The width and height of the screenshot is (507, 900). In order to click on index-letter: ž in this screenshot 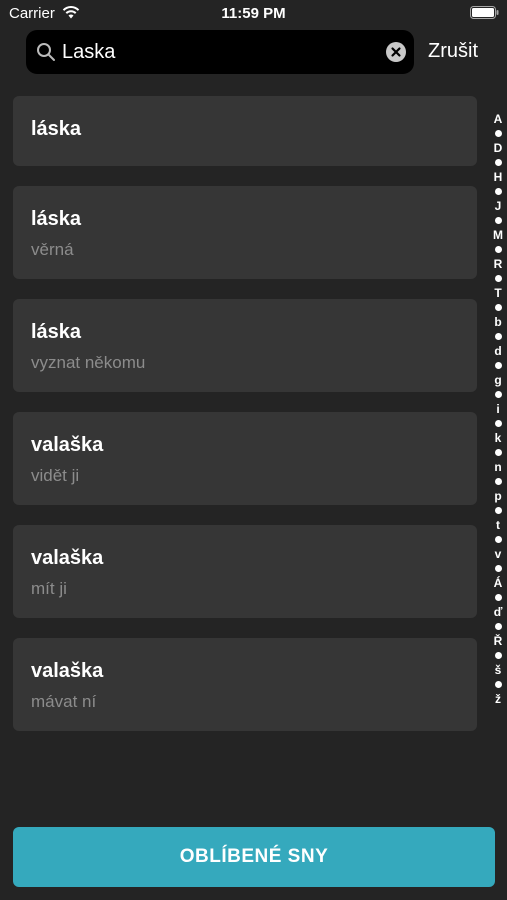, I will do `click(498, 699)`.